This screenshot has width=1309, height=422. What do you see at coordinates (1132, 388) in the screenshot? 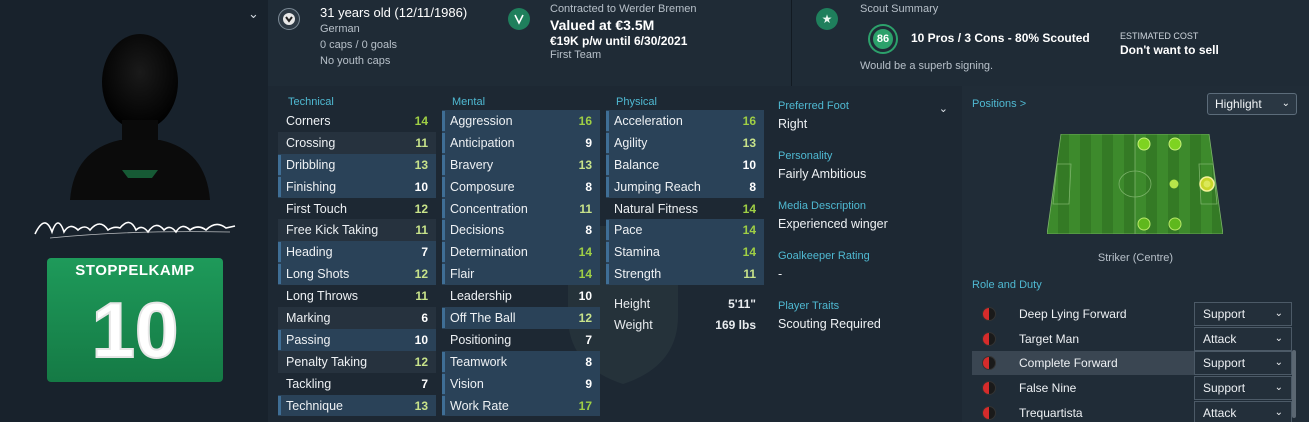
I see `role-row: False Nine Support ⌄` at bounding box center [1132, 388].